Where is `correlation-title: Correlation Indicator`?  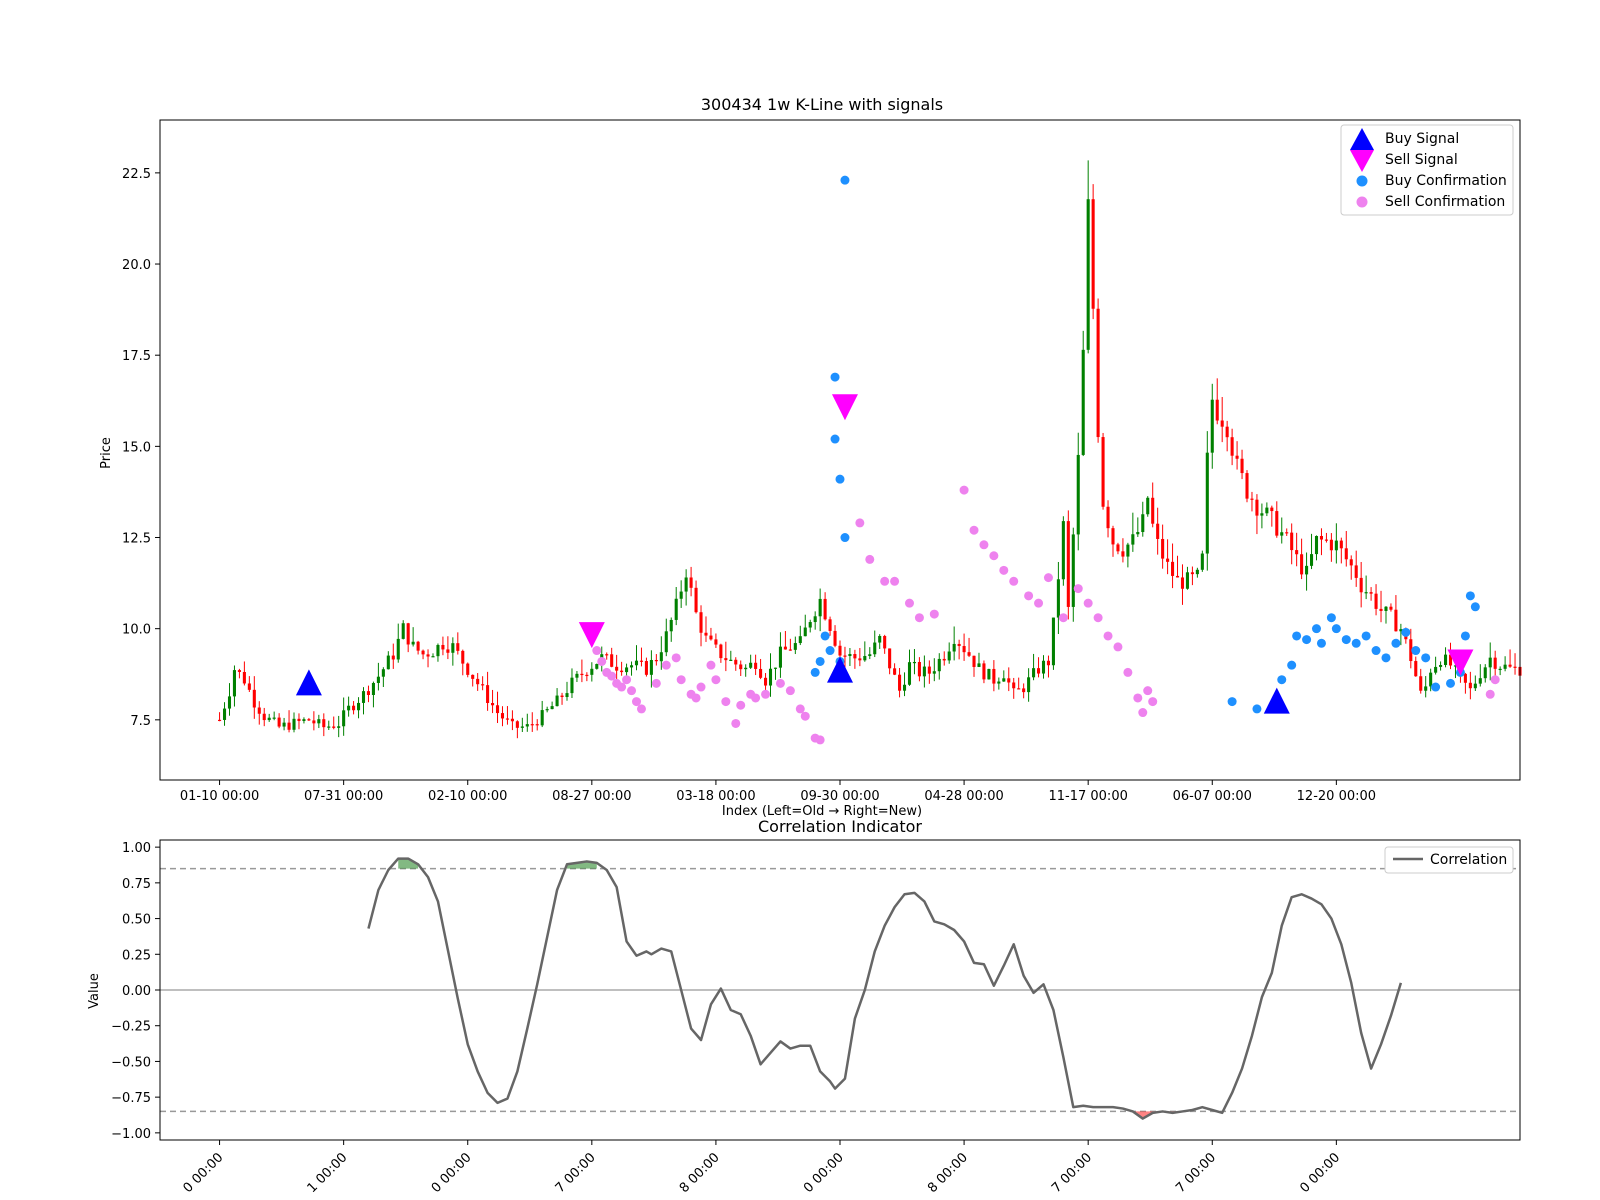 correlation-title: Correlation Indicator is located at coordinates (840, 826).